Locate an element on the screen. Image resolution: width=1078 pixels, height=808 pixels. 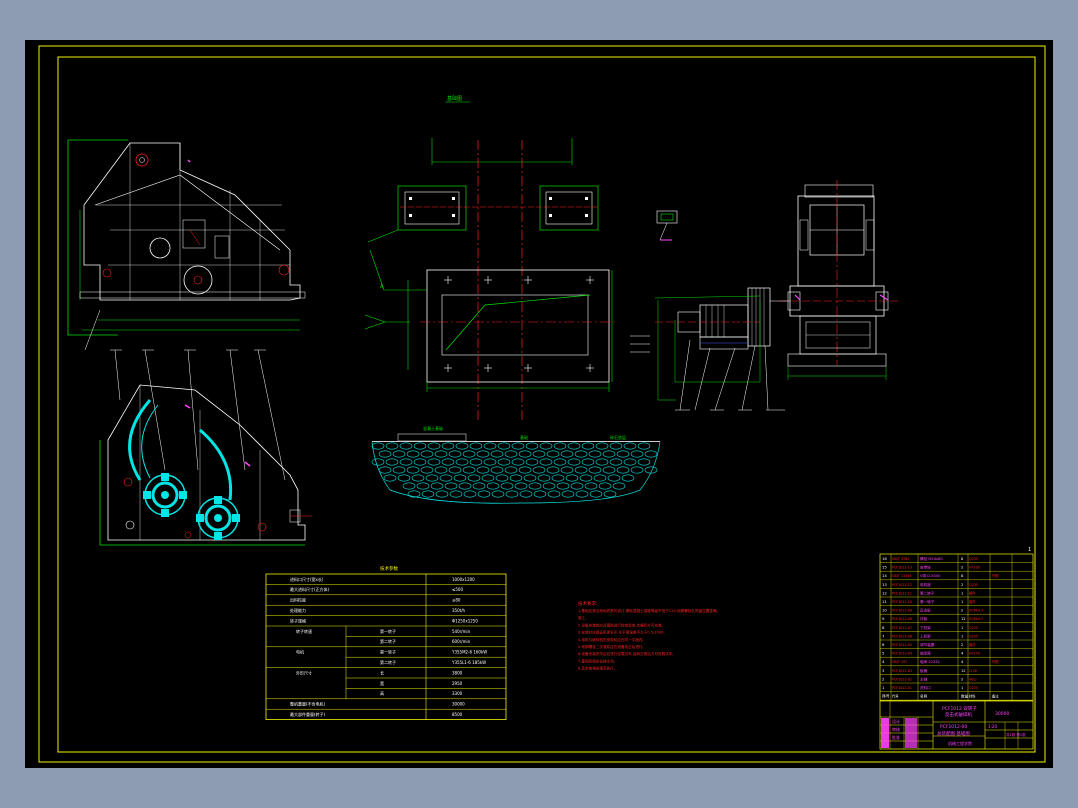
title-project-2: 反击式破碎机 is located at coordinates (958, 714).